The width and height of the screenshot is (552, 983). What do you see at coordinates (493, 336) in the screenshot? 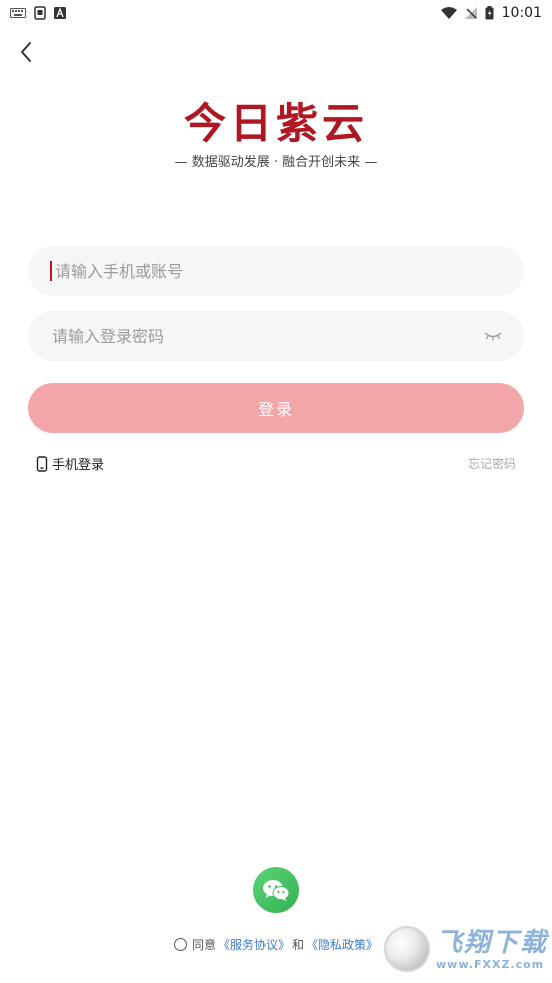
I see `eye-closed-icon` at bounding box center [493, 336].